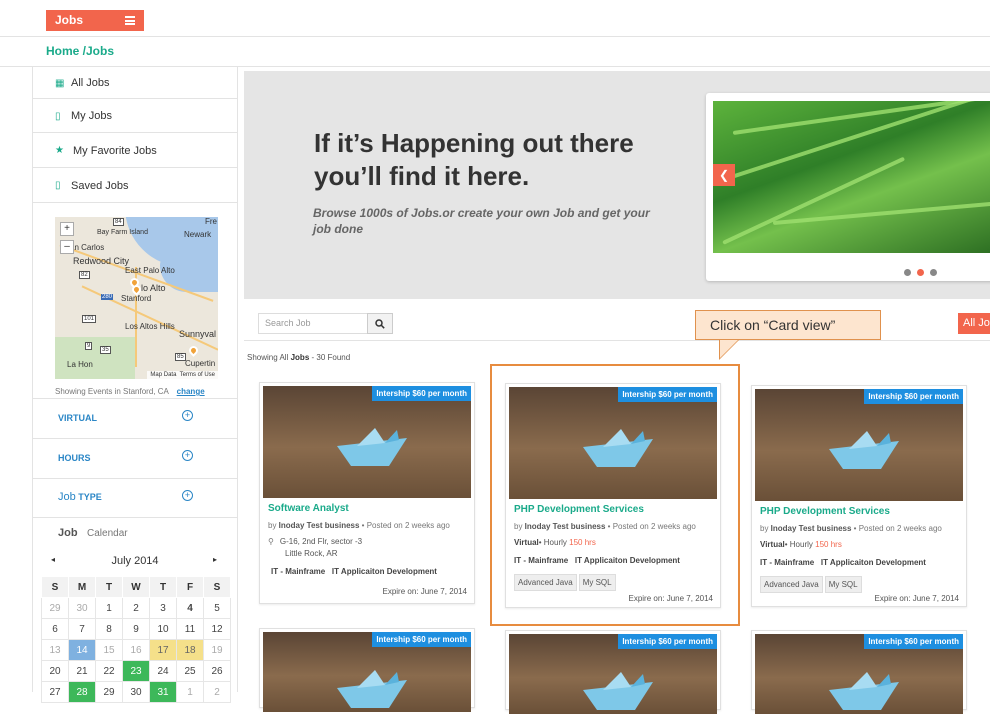  Describe the element at coordinates (197, 375) in the screenshot. I see `map-credit-terms: Terms of Use` at that location.